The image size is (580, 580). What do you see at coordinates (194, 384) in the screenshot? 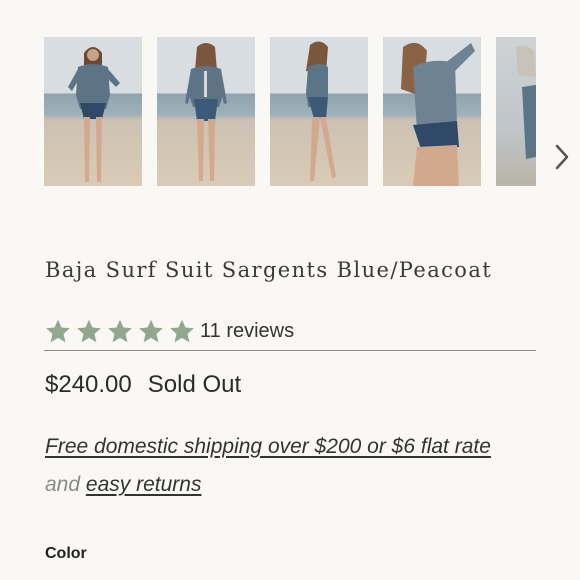
I see `availability-status: Sold Out` at bounding box center [194, 384].